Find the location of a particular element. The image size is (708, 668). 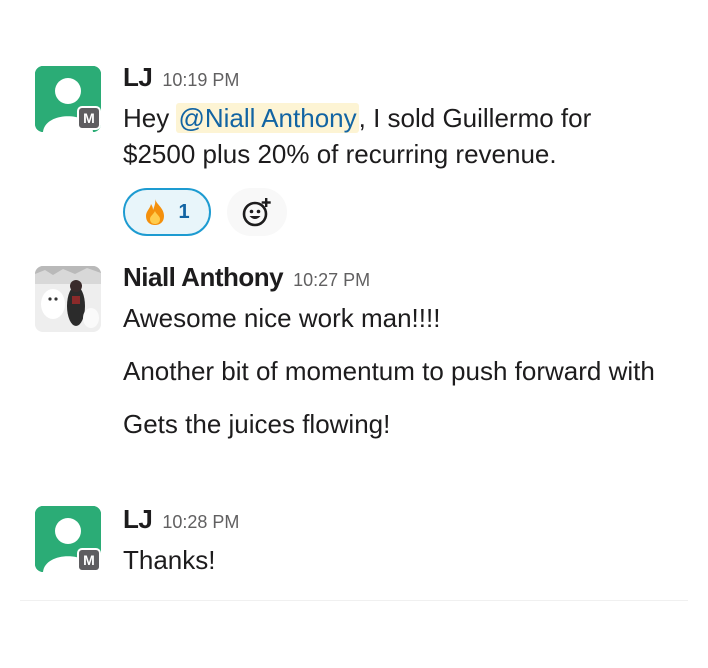

add-reaction-button is located at coordinates (257, 212).